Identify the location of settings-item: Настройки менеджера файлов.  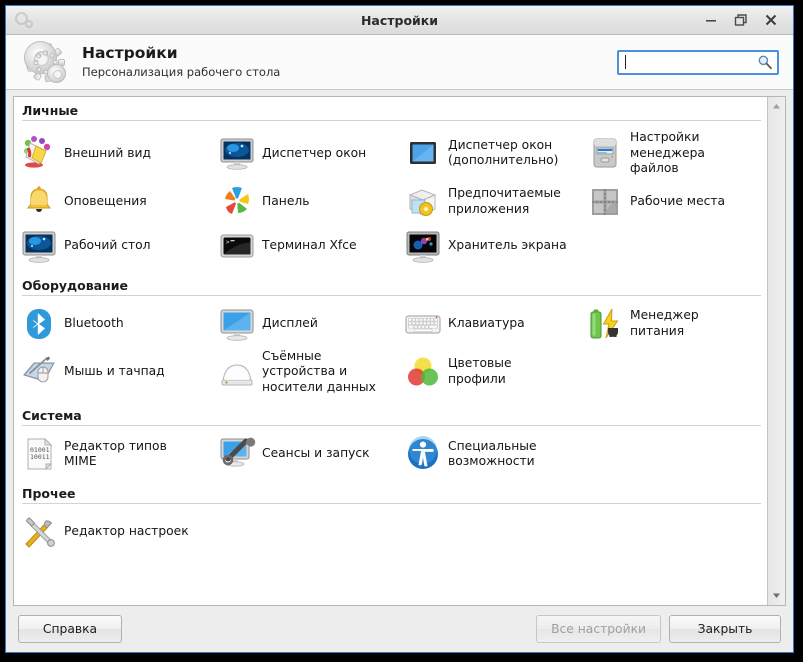
(673, 153).